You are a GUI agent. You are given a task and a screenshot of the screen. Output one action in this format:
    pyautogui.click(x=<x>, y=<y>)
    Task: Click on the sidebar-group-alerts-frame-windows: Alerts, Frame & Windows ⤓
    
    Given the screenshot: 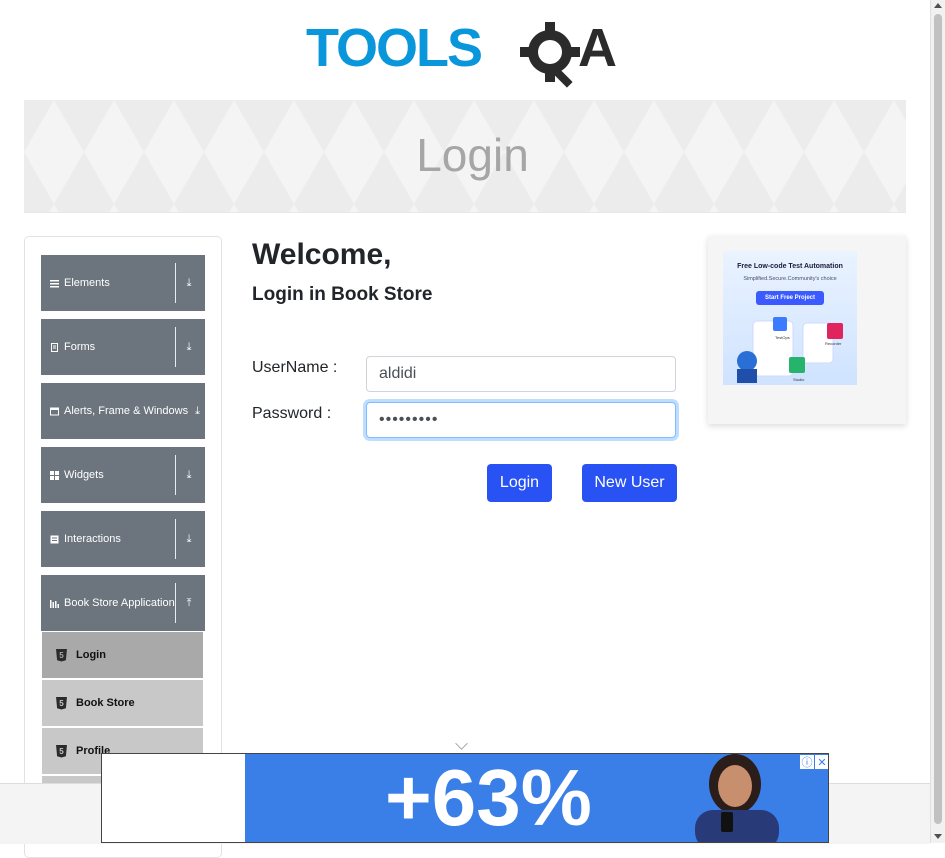 What is the action you would take?
    pyautogui.click(x=123, y=411)
    